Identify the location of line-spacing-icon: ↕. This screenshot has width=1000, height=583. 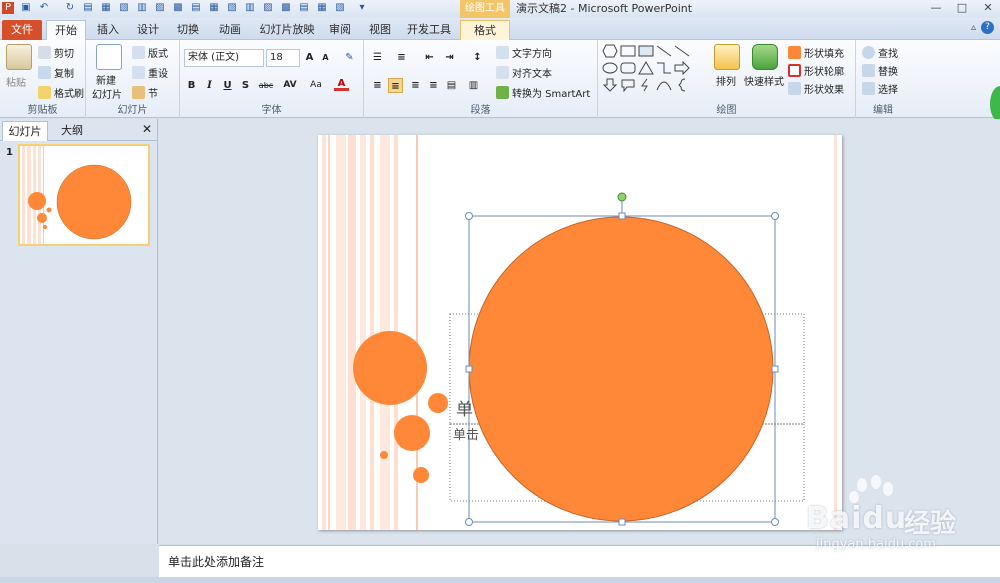
(477, 57).